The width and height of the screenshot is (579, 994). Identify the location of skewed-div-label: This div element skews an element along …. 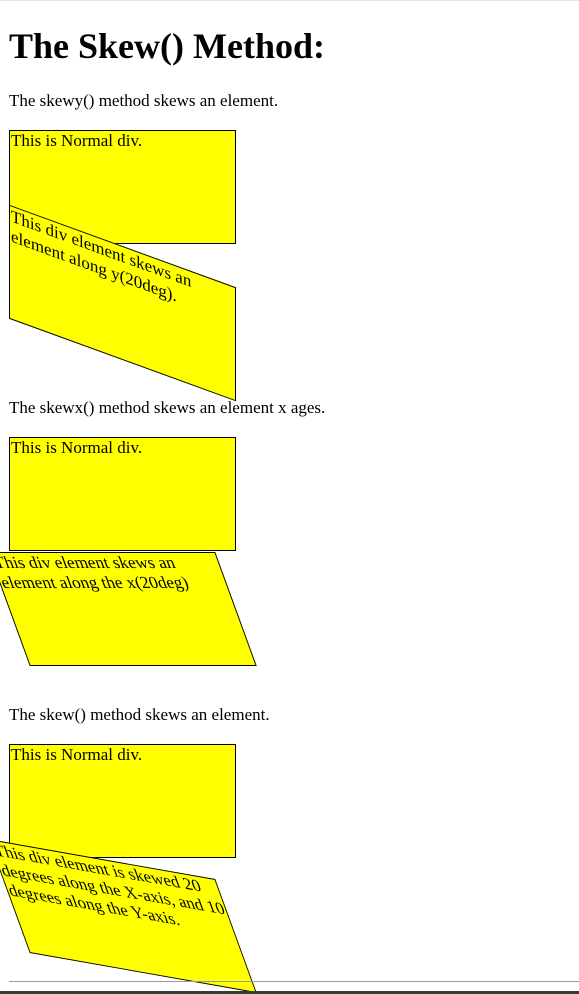
(96, 572).